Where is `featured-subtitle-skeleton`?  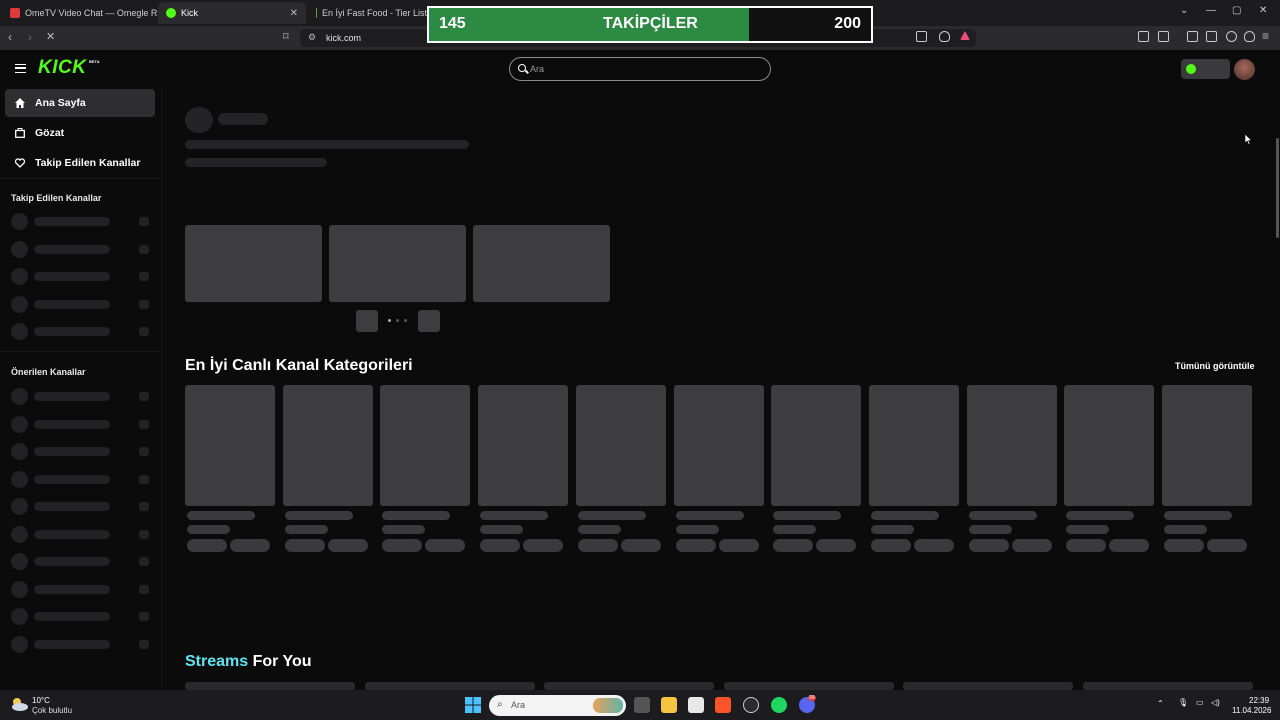
featured-subtitle-skeleton is located at coordinates (256, 162).